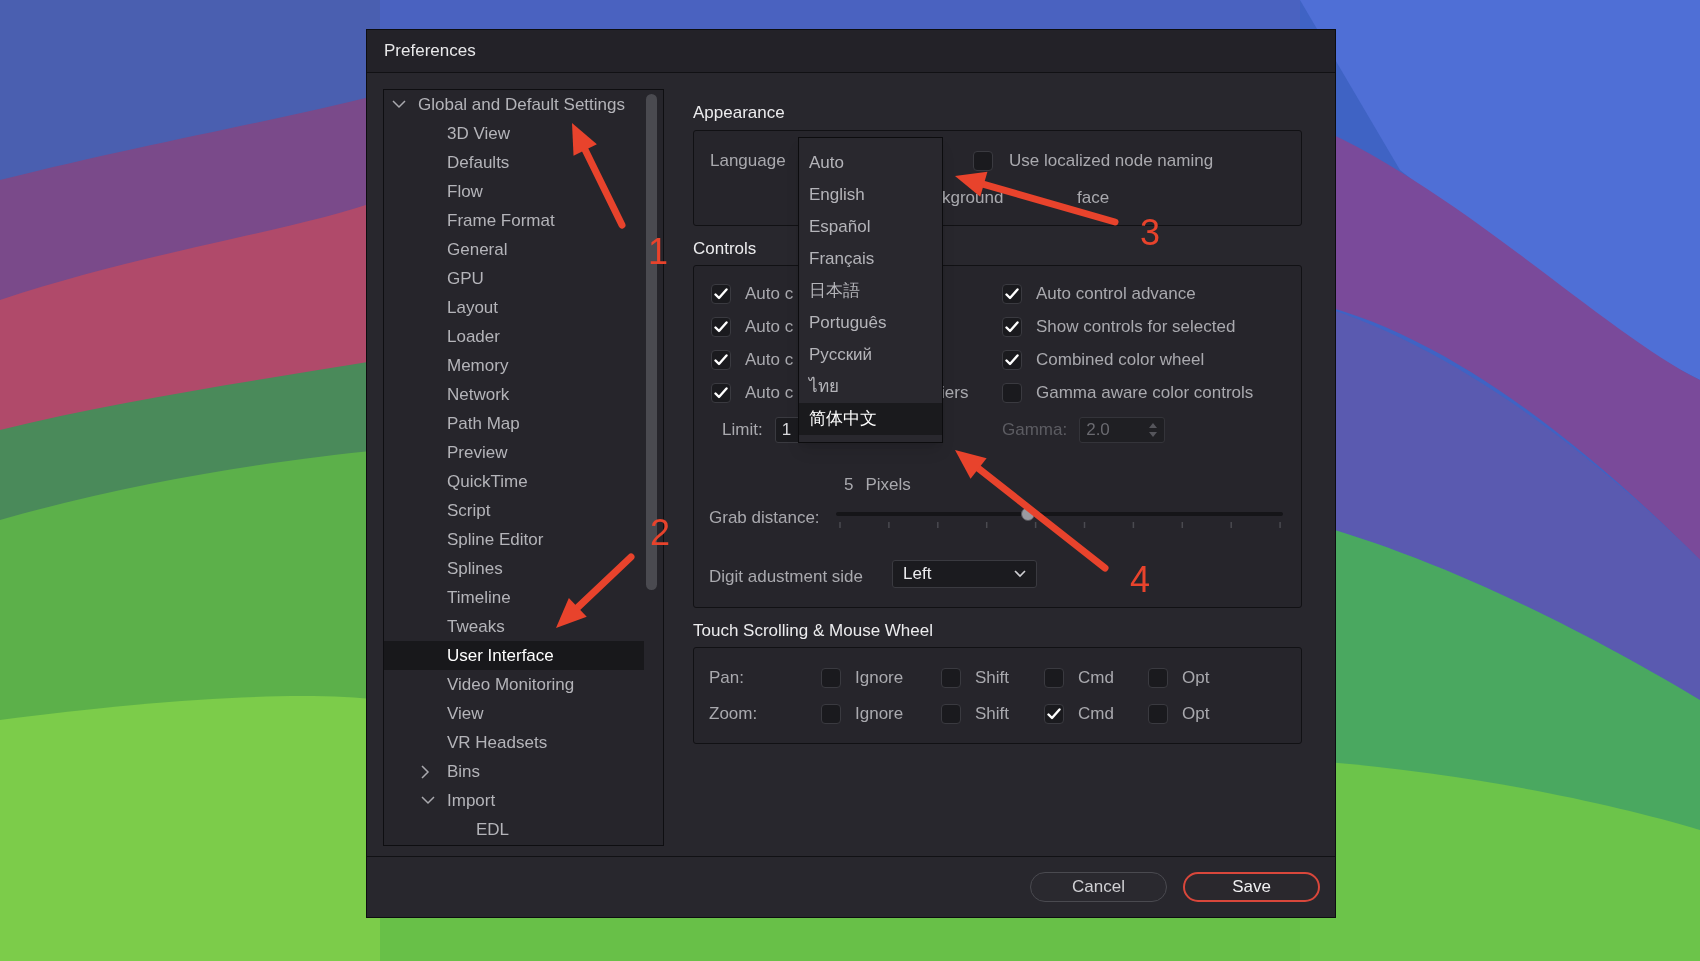  Describe the element at coordinates (1111, 161) in the screenshot. I see `checkbox-label: Use localized node naming` at that location.